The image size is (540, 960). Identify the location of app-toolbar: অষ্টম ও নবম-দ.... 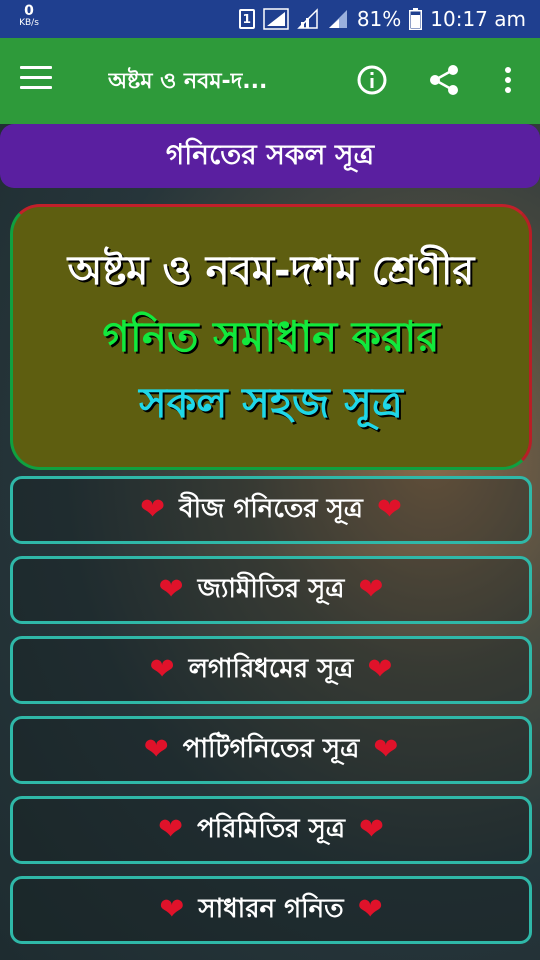
(270, 81).